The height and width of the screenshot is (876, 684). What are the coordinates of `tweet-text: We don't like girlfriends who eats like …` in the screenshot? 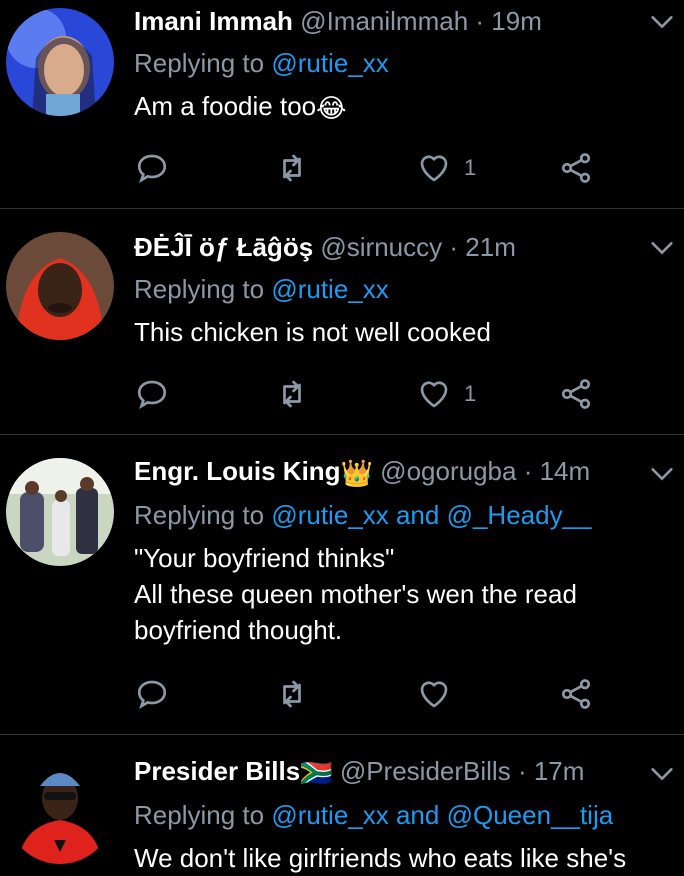 It's located at (380, 858).